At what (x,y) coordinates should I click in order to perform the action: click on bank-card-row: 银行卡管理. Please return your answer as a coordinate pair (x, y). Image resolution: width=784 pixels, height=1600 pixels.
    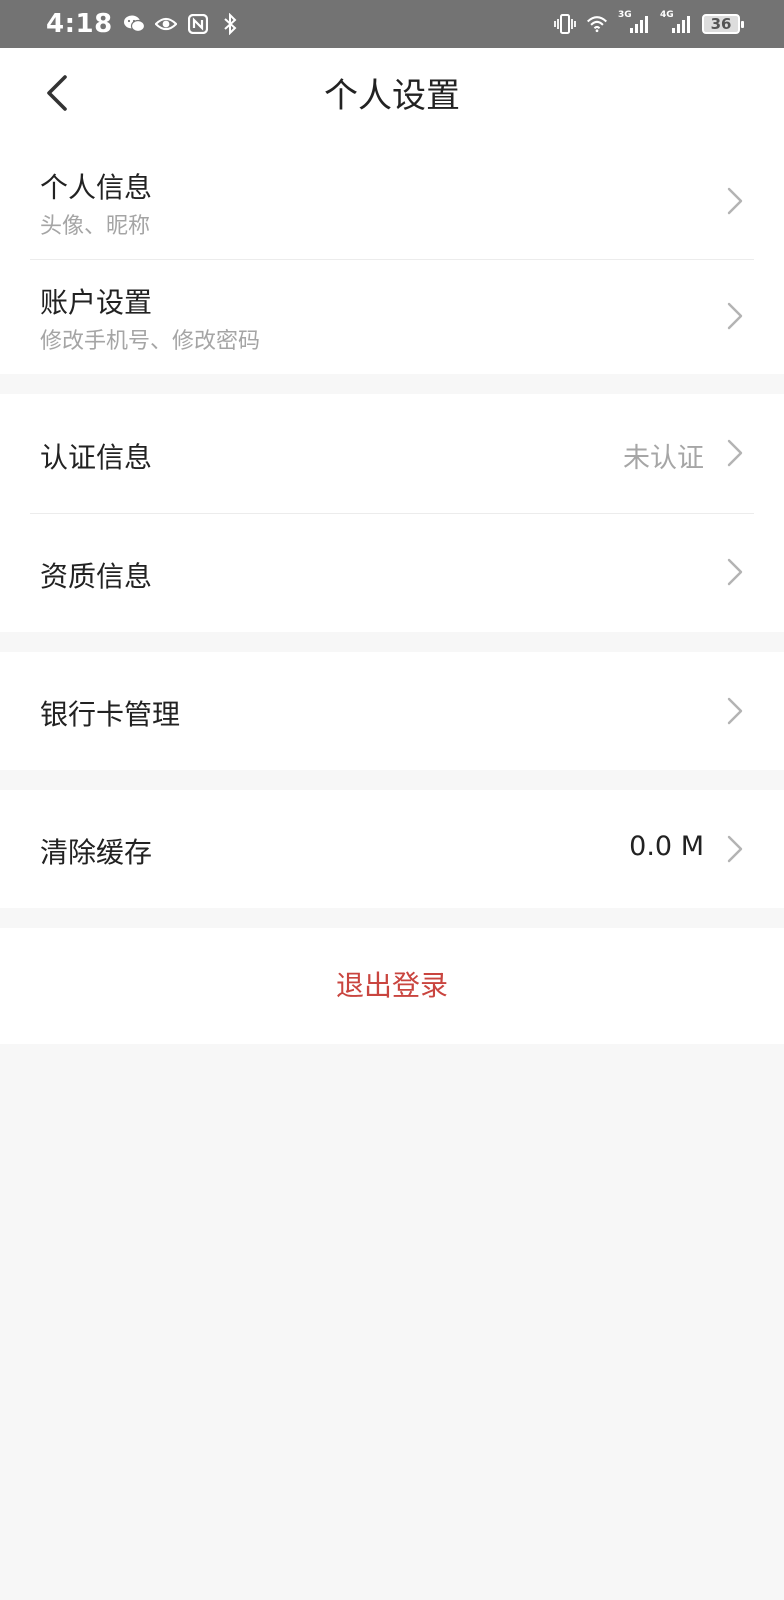
    Looking at the image, I should click on (392, 711).